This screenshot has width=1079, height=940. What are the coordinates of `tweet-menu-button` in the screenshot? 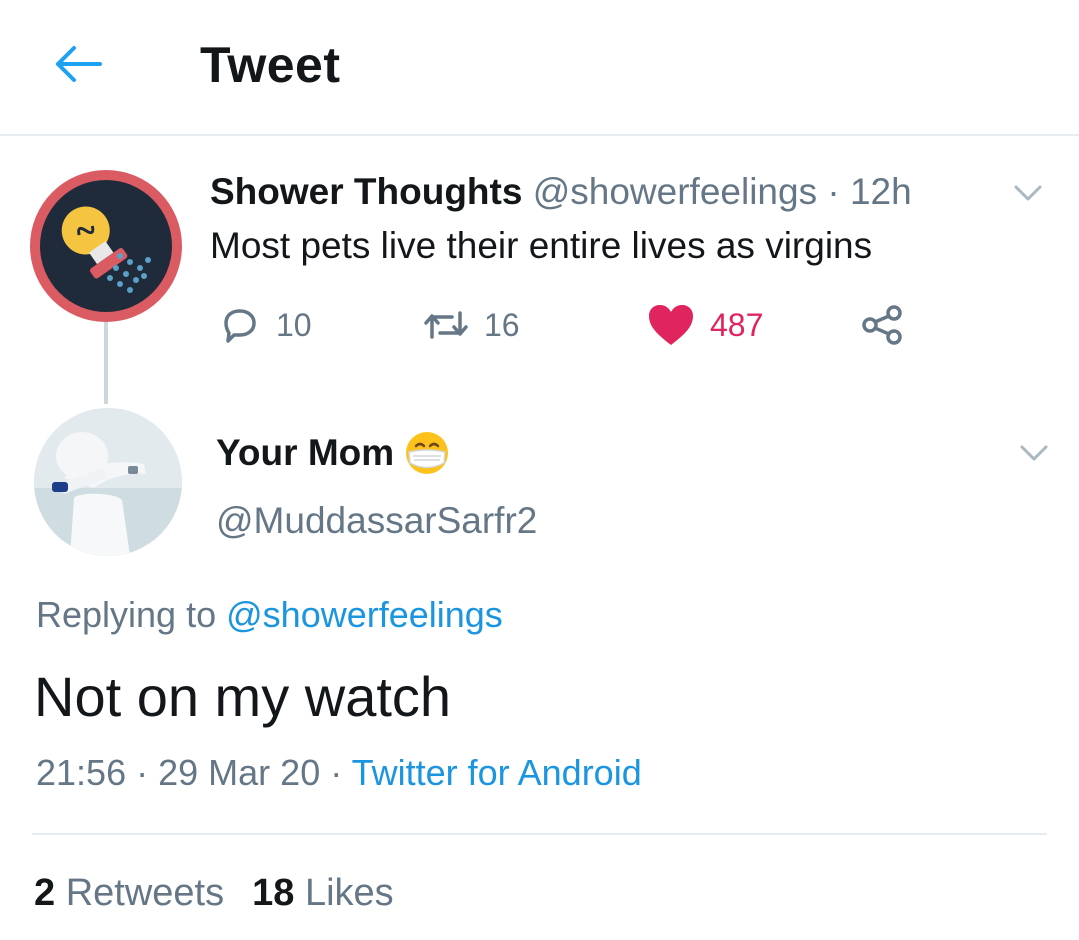 It's located at (1028, 193).